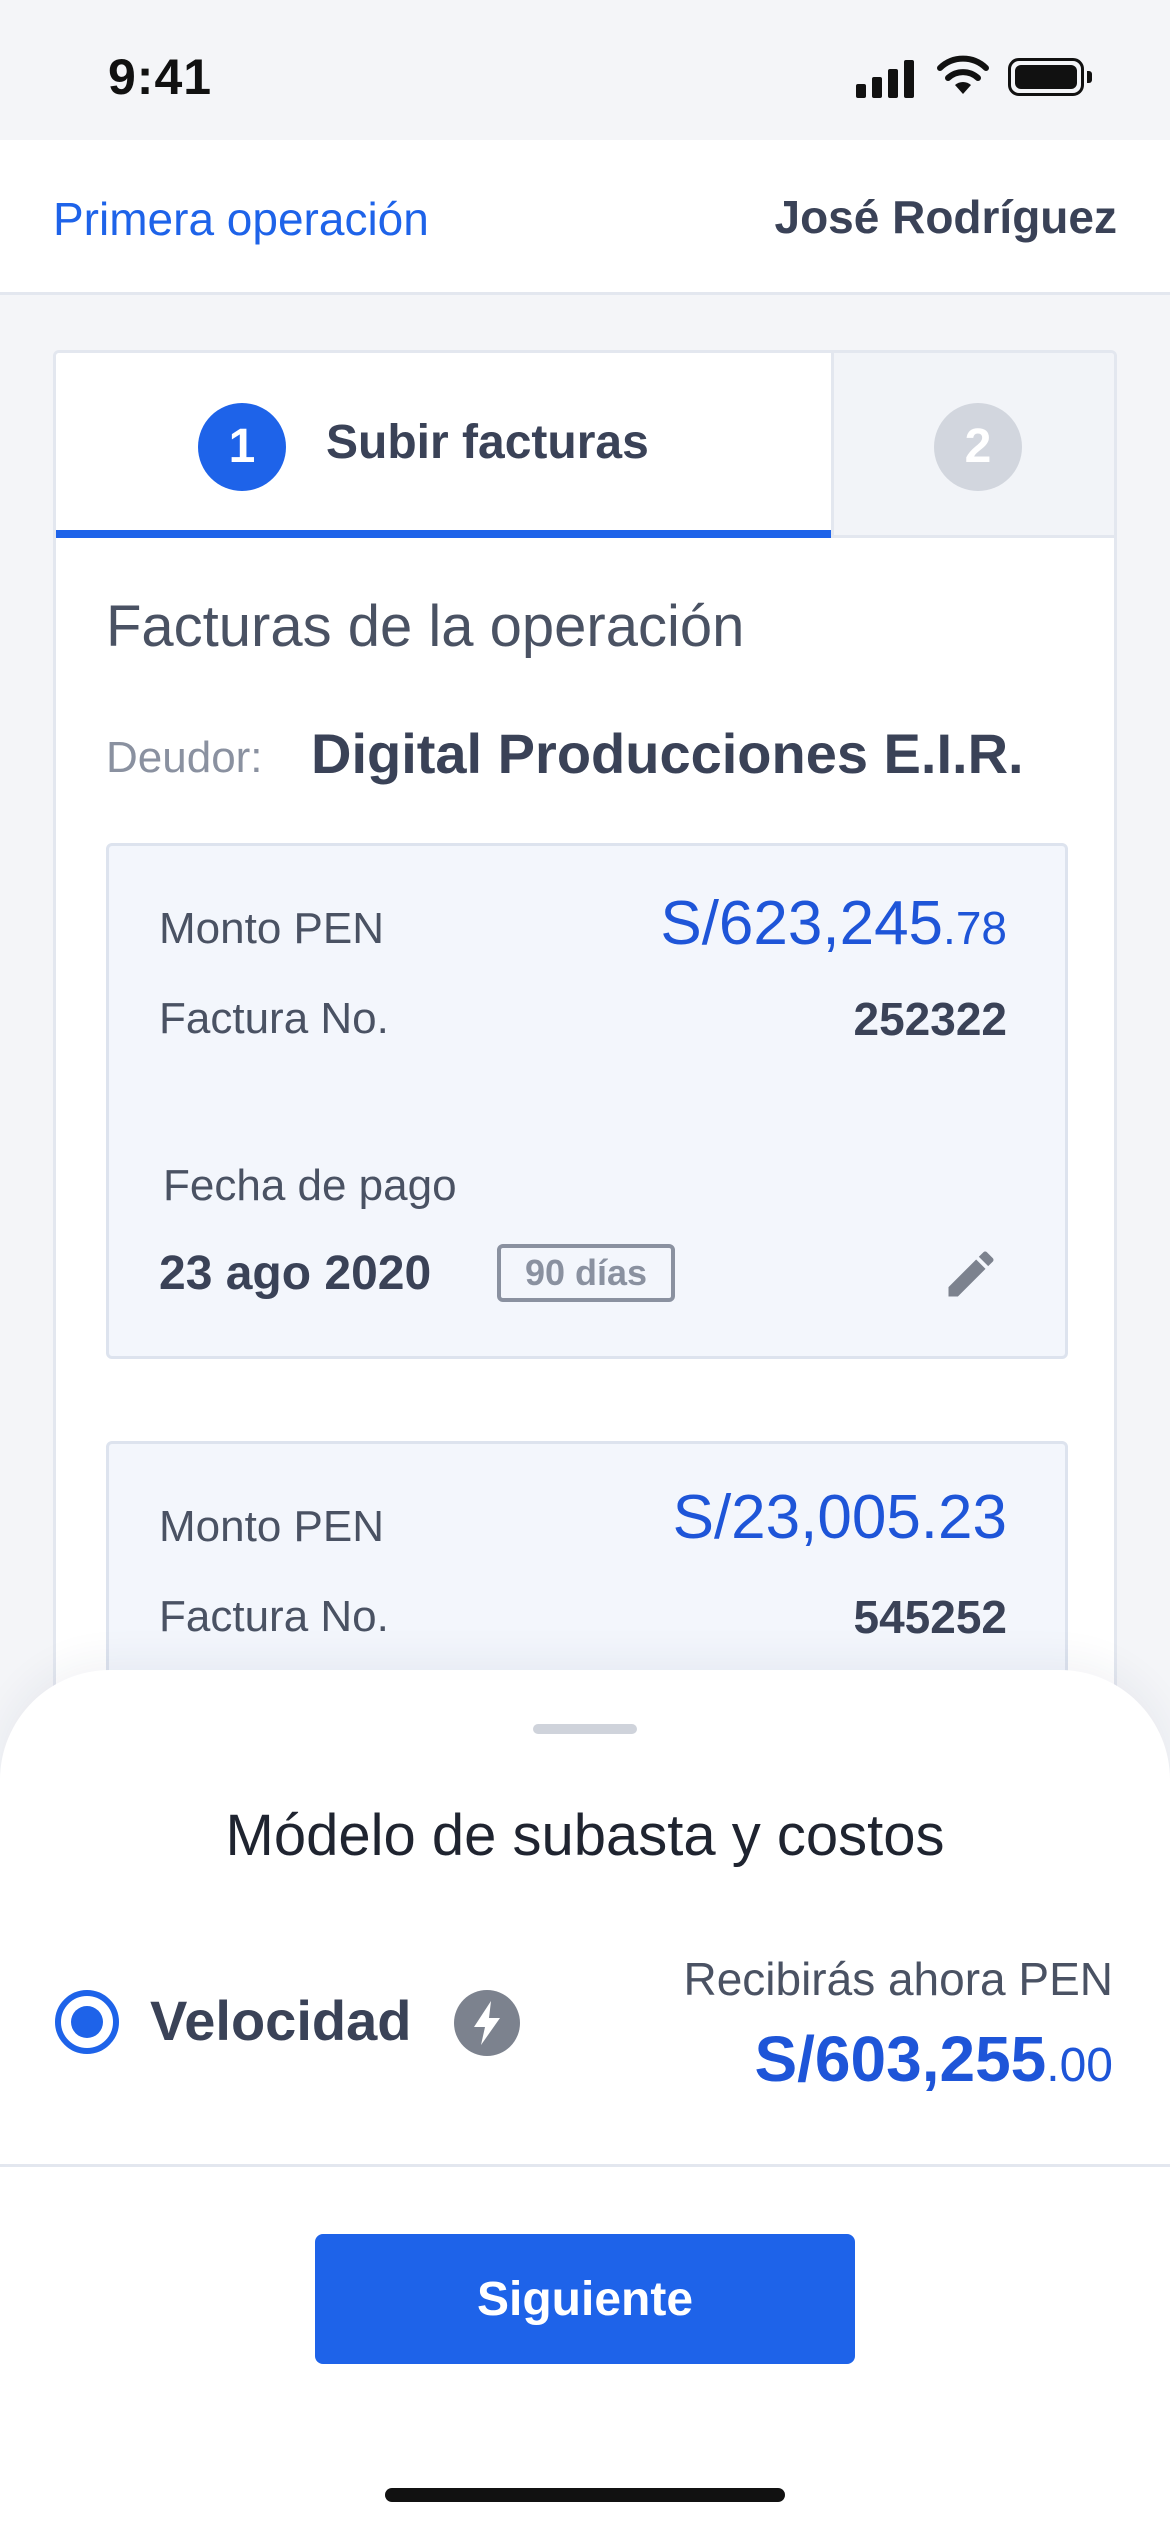 Image resolution: width=1170 pixels, height=2532 pixels. What do you see at coordinates (971, 1274) in the screenshot?
I see `pencil-icon` at bounding box center [971, 1274].